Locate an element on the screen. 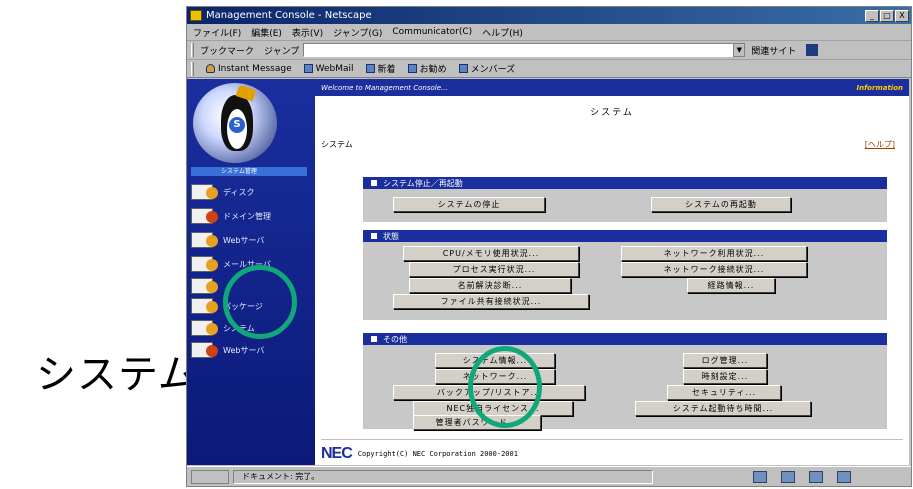 The image size is (913, 489). url-dropdown-icon: ▼ is located at coordinates (739, 50).